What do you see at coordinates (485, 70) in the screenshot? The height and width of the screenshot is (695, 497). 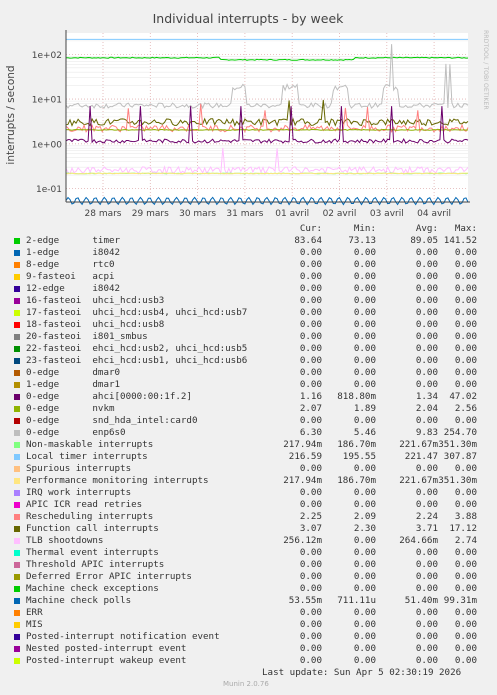 I see `watermark: RRDTOOL / TOBI OETIKER` at bounding box center [485, 70].